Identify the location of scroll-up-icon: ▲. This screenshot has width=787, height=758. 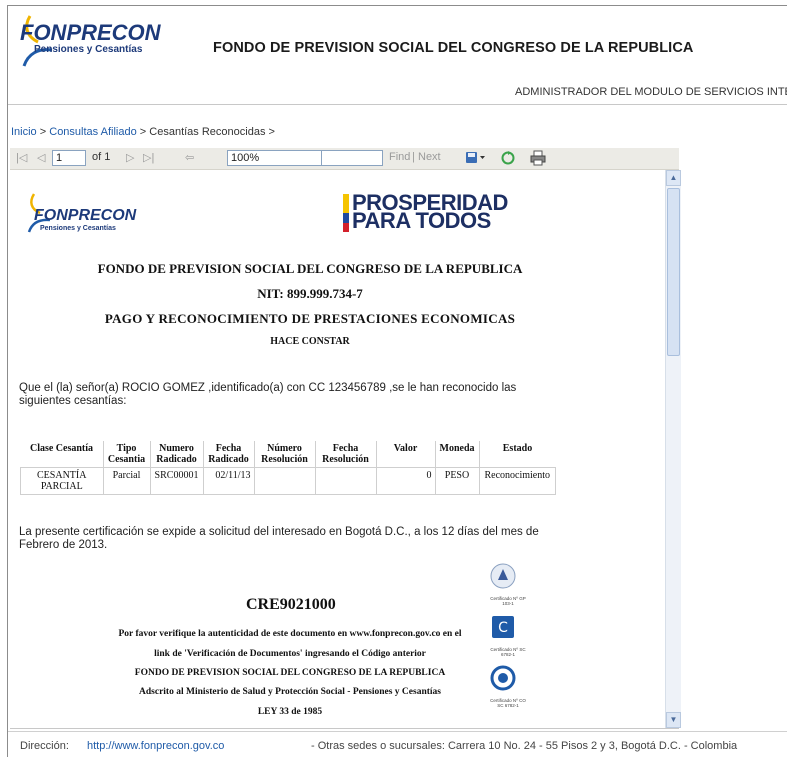
(673, 178).